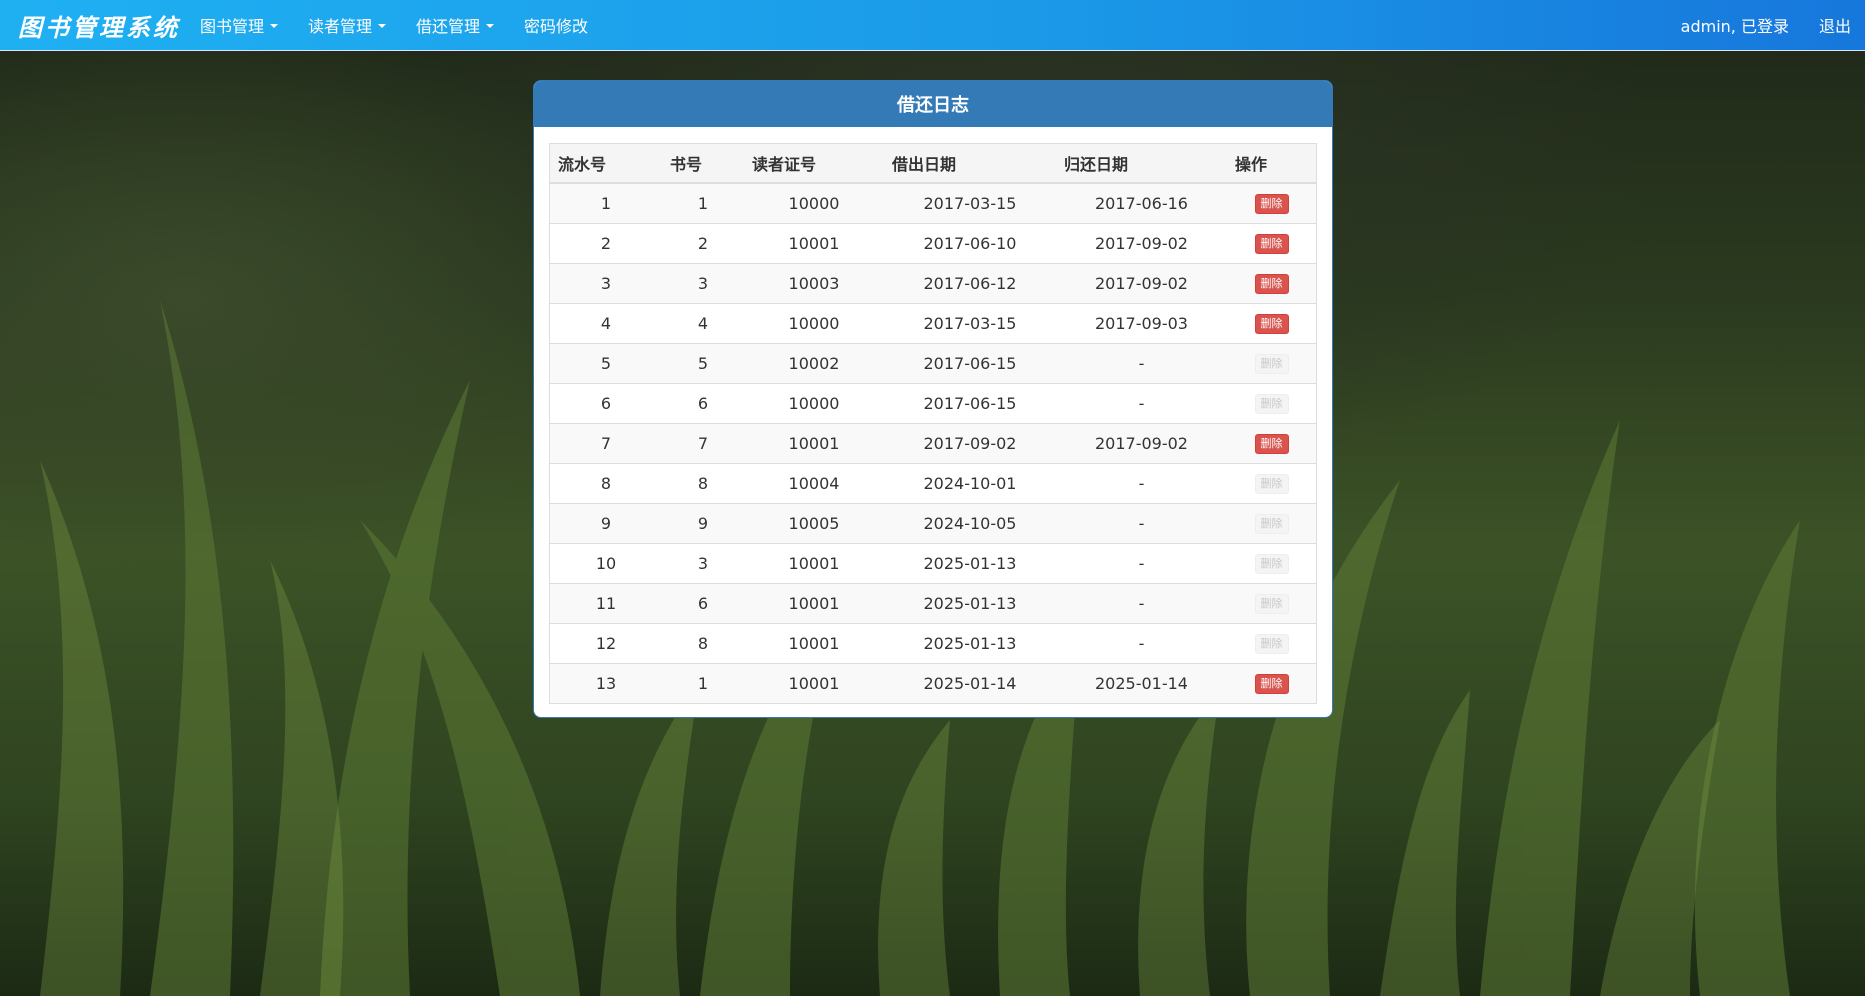 The height and width of the screenshot is (996, 1865). Describe the element at coordinates (232, 26) in the screenshot. I see `nav-book-management-label: 图书管理` at that location.